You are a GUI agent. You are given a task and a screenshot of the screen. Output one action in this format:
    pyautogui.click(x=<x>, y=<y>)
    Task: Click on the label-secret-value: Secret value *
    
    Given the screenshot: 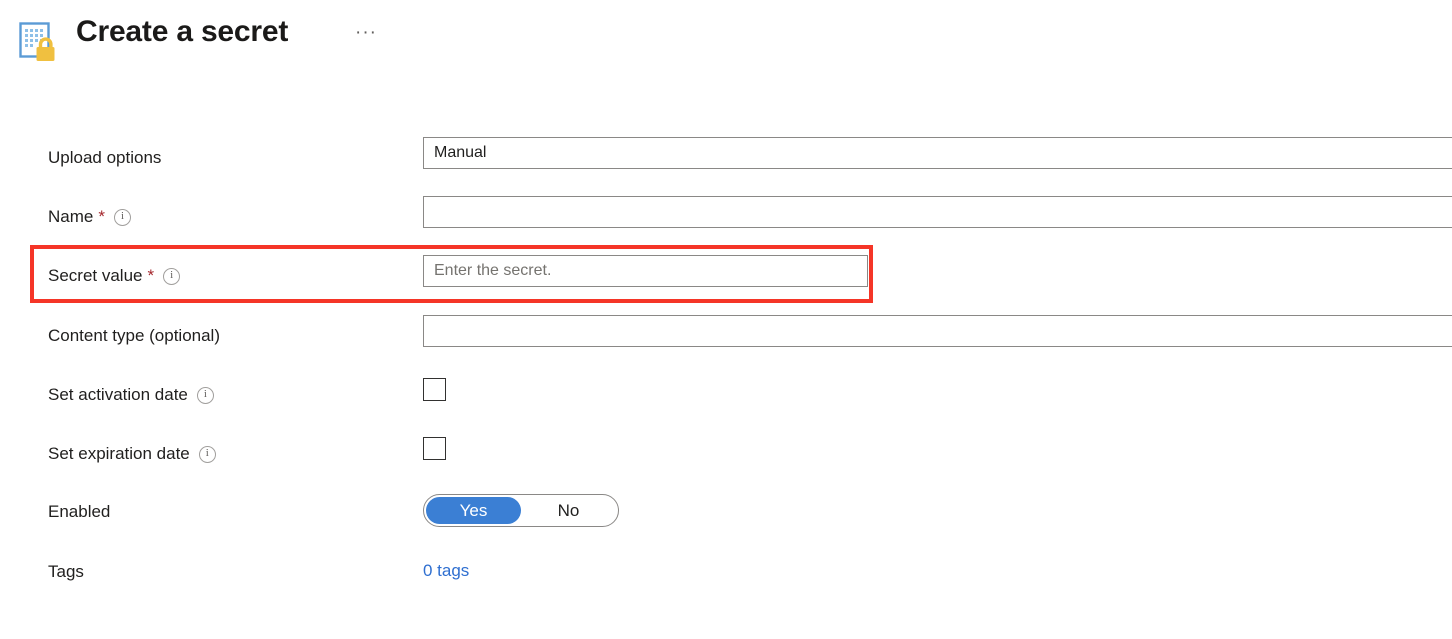 What is the action you would take?
    pyautogui.click(x=114, y=275)
    